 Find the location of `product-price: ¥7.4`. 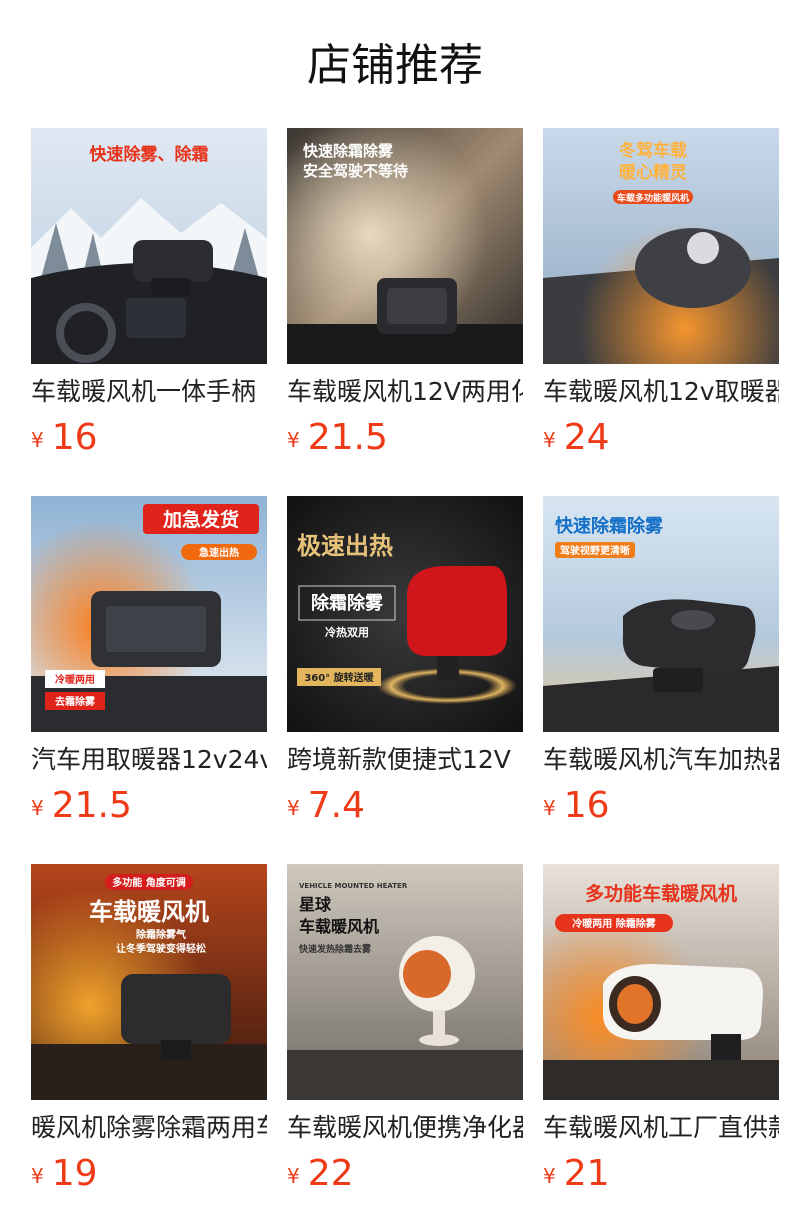

product-price: ¥7.4 is located at coordinates (326, 806).